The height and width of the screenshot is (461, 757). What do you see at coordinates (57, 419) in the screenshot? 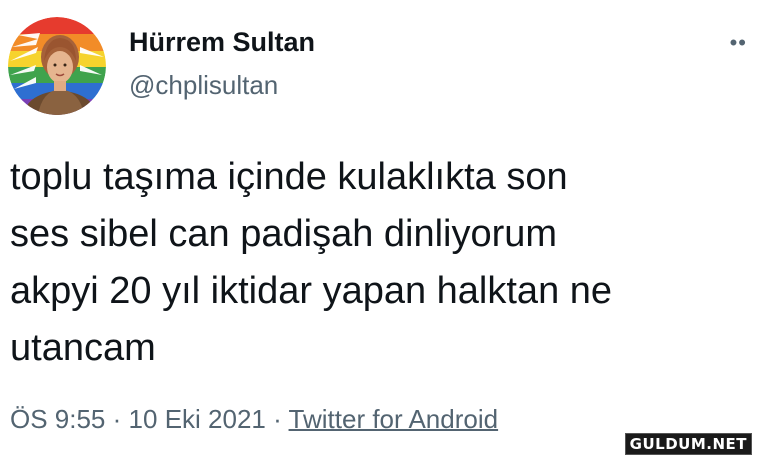
I see `tweet-time: ÖS 9:55` at bounding box center [57, 419].